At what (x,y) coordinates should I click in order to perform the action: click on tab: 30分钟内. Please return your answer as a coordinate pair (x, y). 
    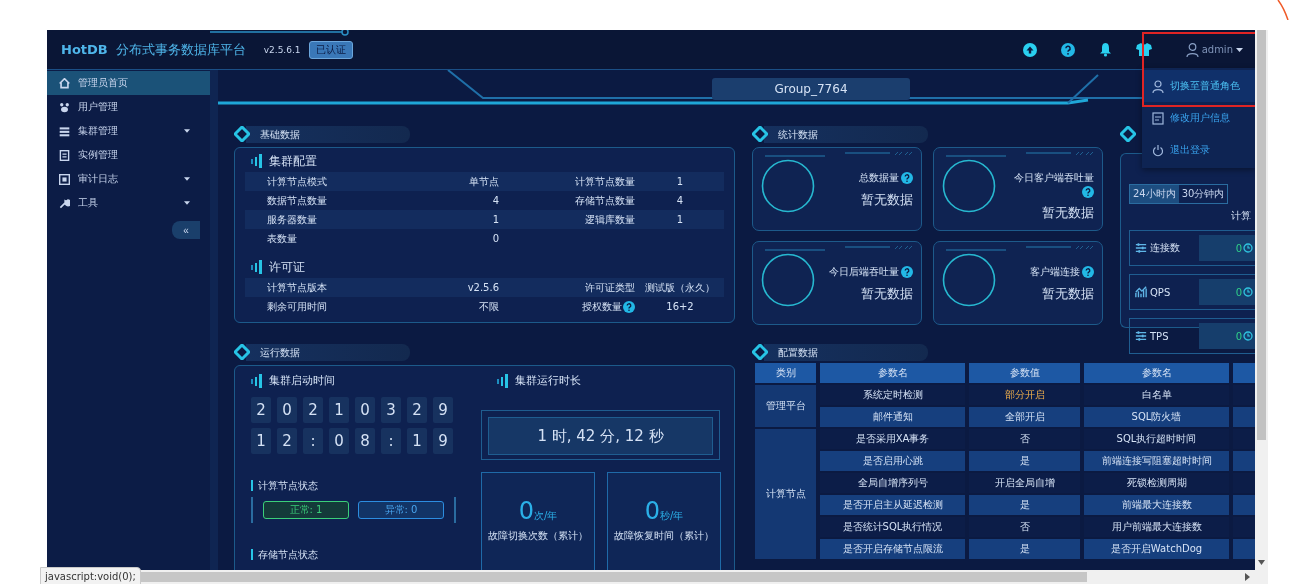
    Looking at the image, I should click on (1203, 194).